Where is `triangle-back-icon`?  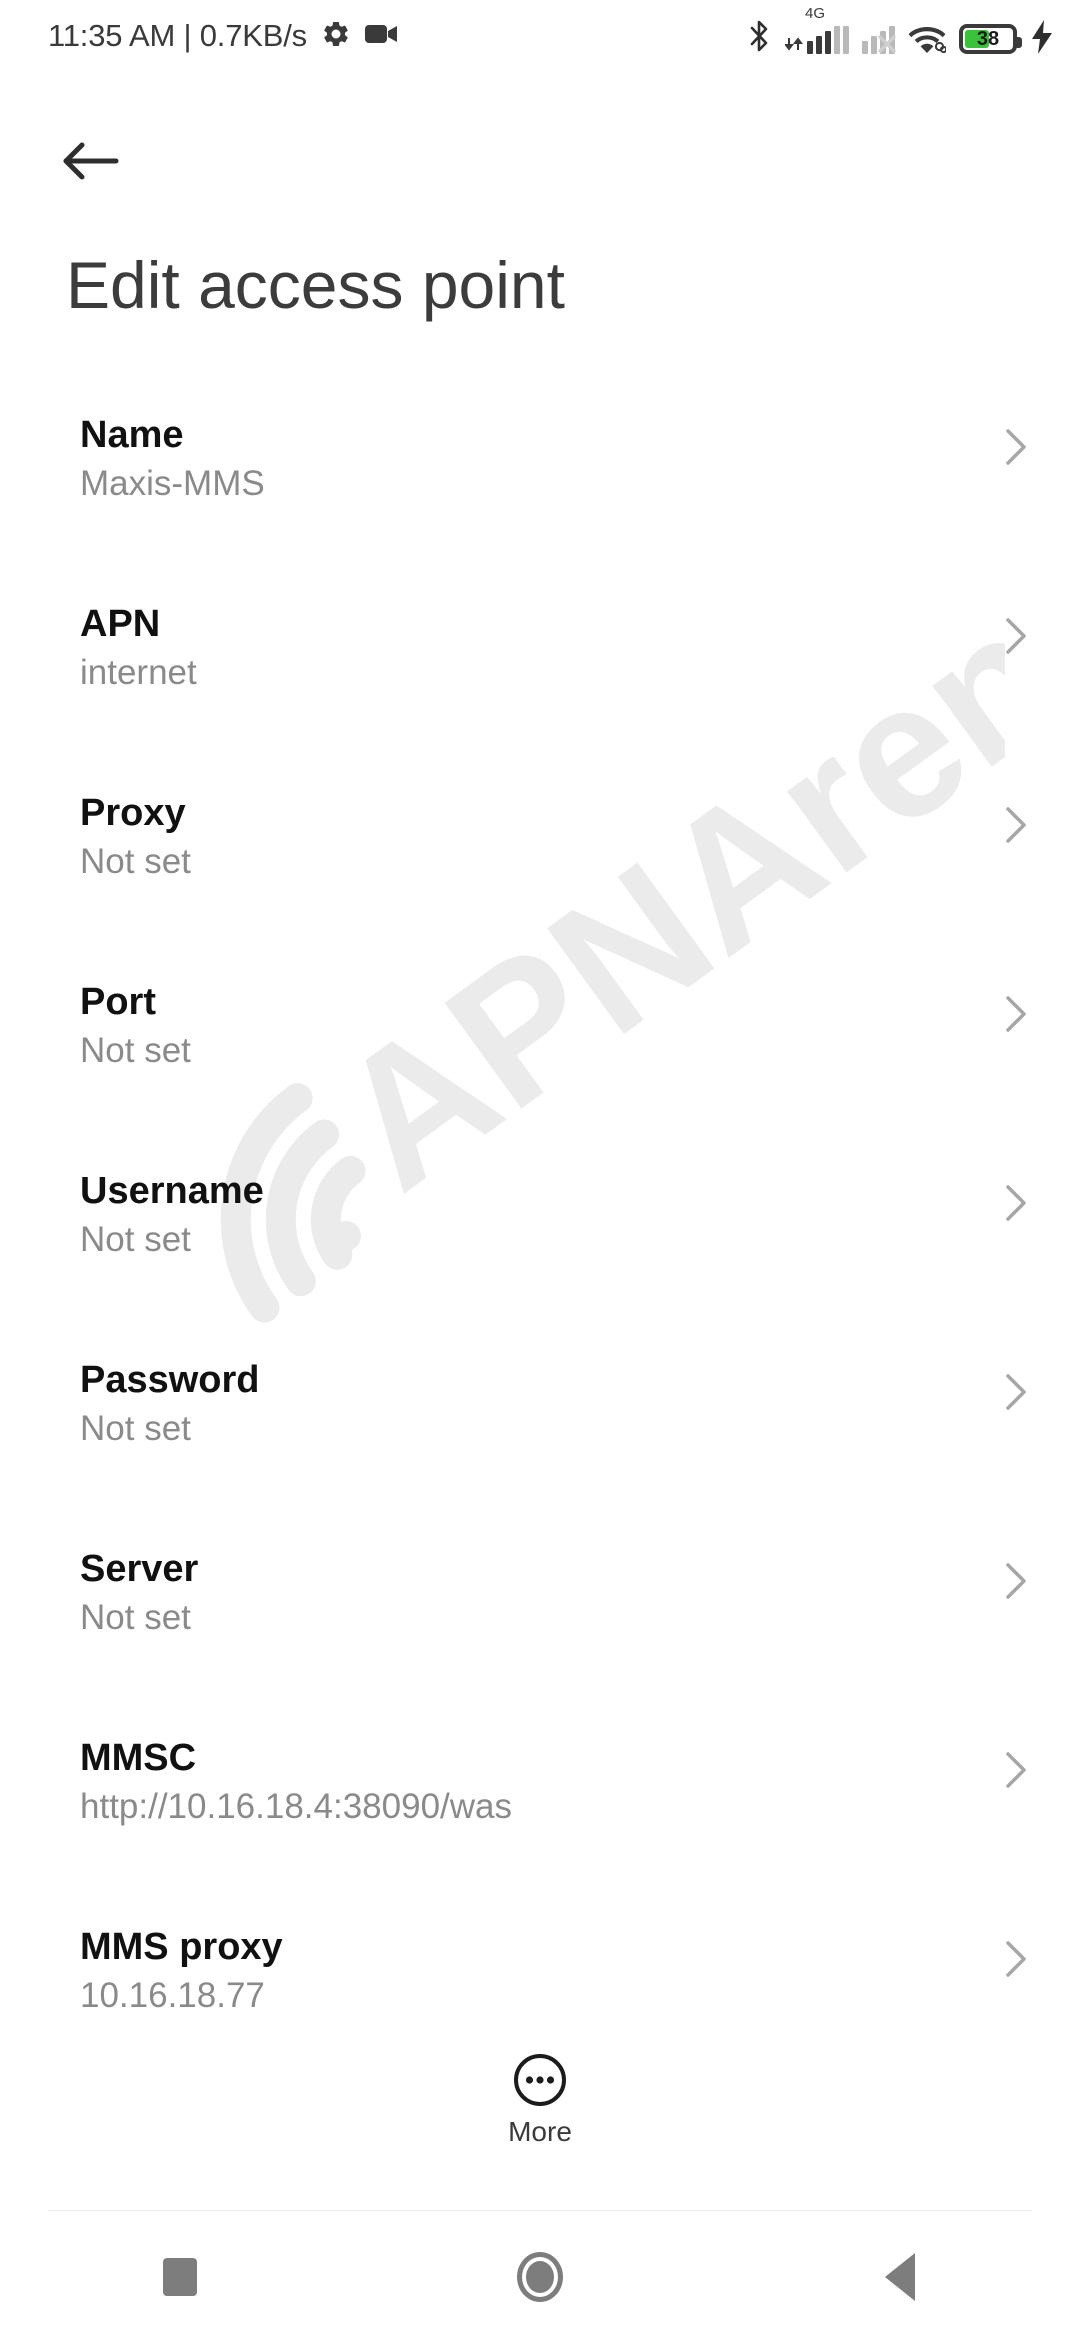 triangle-back-icon is located at coordinates (900, 2277).